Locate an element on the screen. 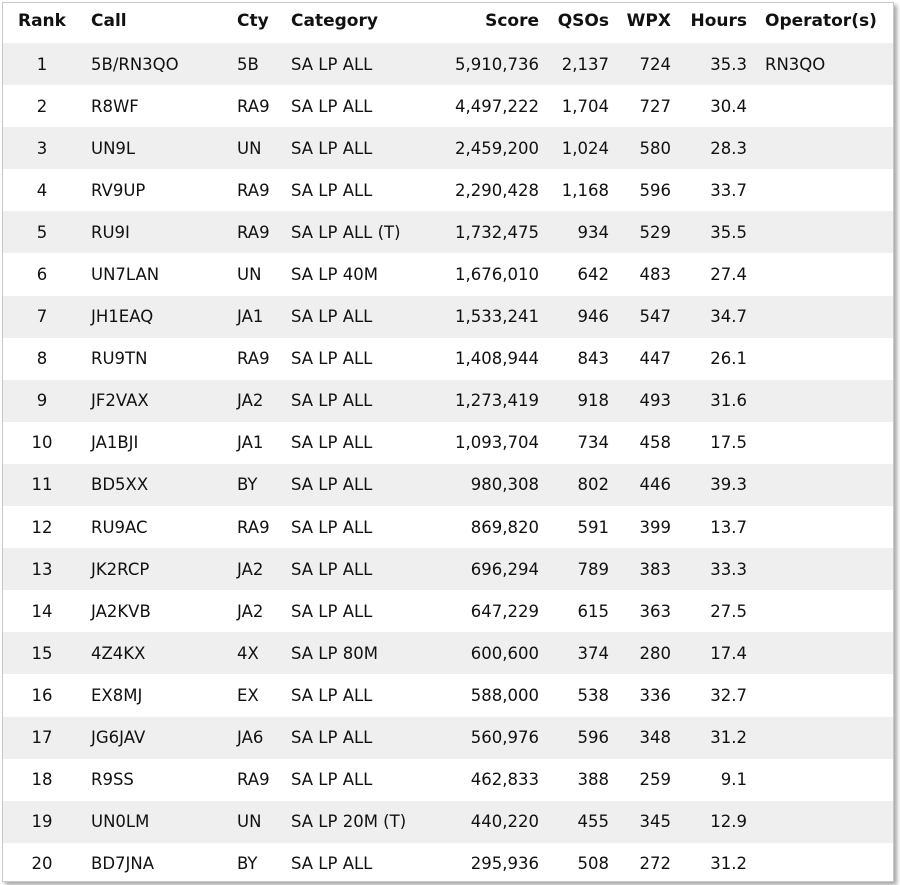 The image size is (900, 885). cell-score: 600,600 is located at coordinates (504, 653).